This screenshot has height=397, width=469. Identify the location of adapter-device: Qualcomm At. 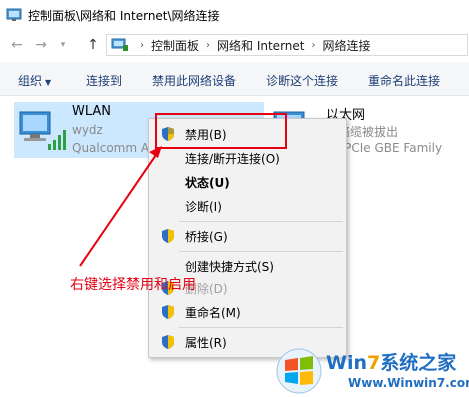
(113, 148).